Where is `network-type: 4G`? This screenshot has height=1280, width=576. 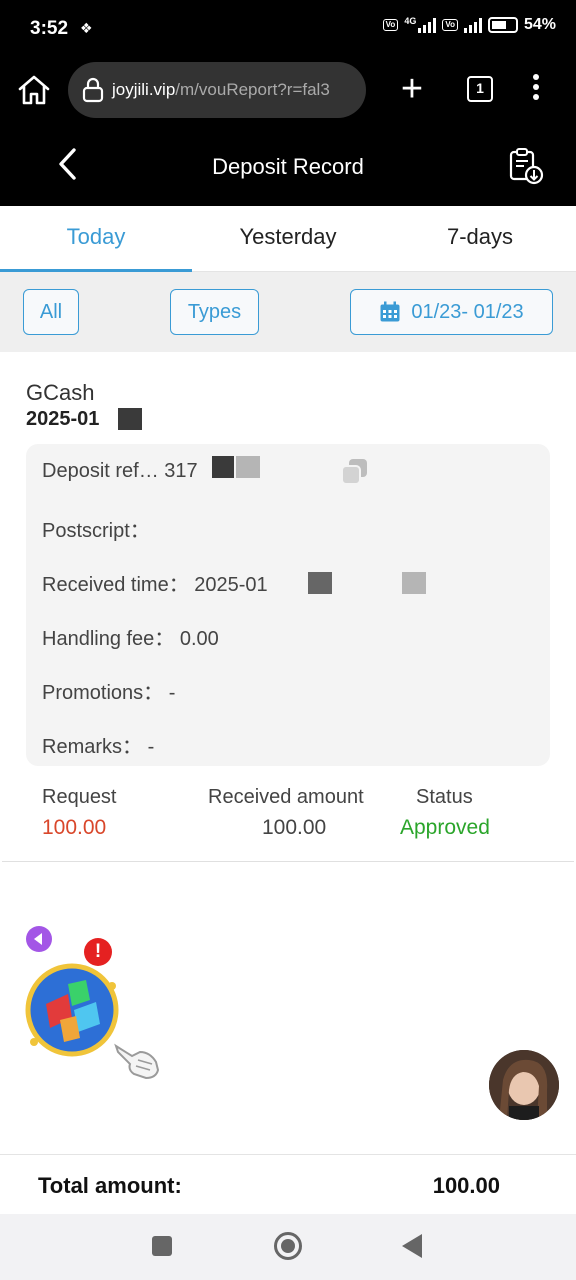
network-type: 4G is located at coordinates (410, 21).